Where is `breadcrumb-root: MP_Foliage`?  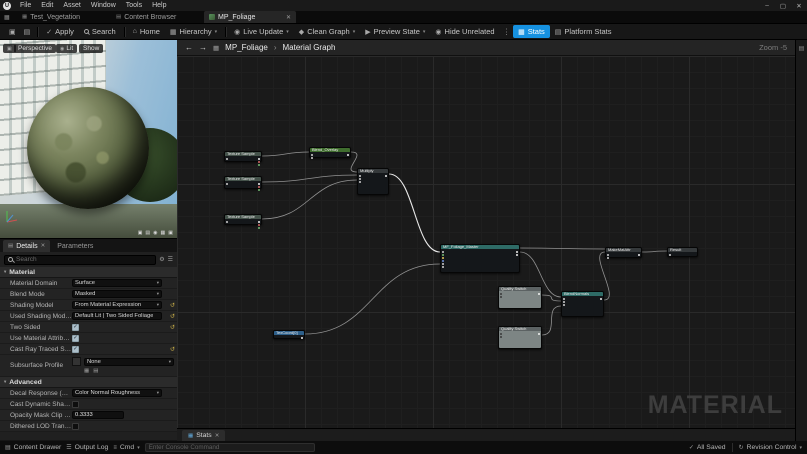
breadcrumb-root: MP_Foliage is located at coordinates (246, 47).